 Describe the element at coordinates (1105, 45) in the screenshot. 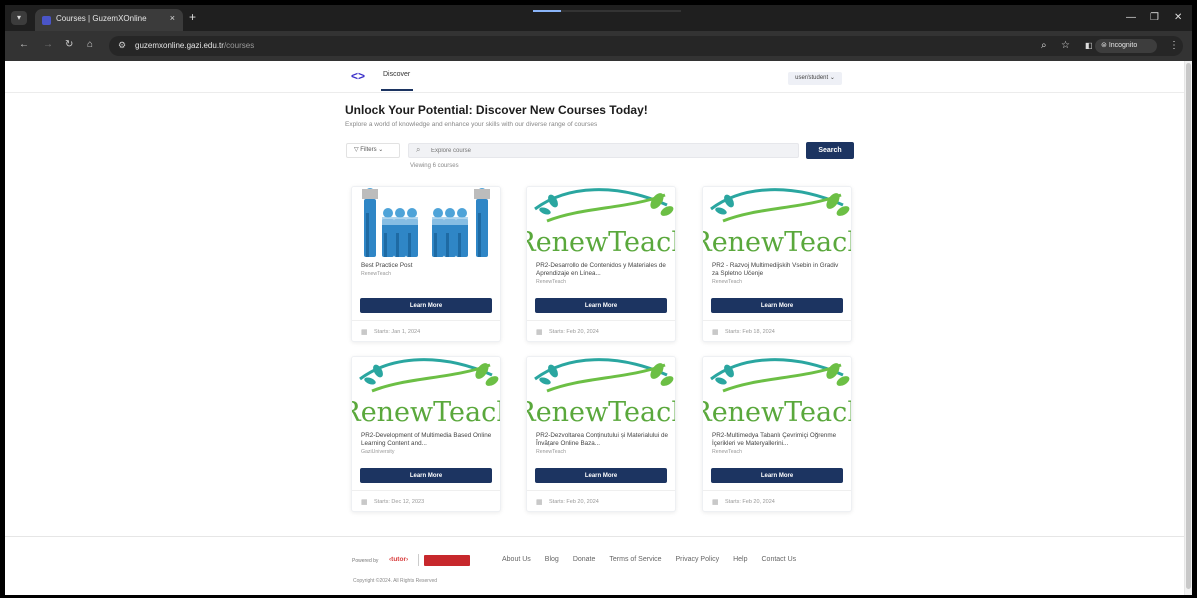

I see `incognito-icon: ⊜` at that location.